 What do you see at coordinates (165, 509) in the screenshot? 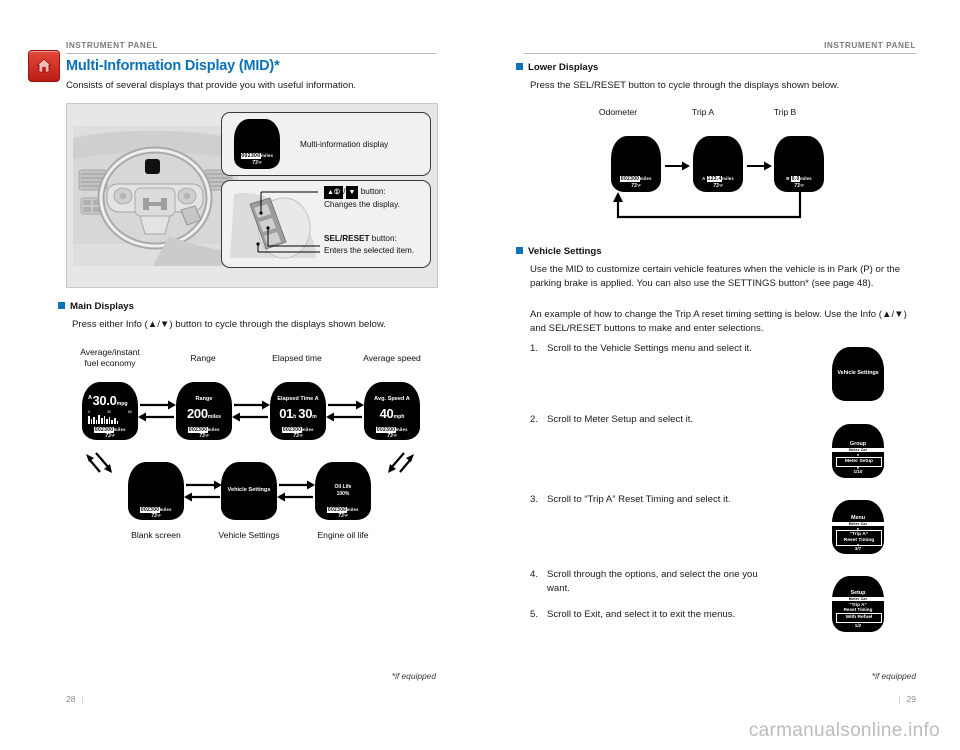
I see `blank-odometer-unit: miles` at bounding box center [165, 509].